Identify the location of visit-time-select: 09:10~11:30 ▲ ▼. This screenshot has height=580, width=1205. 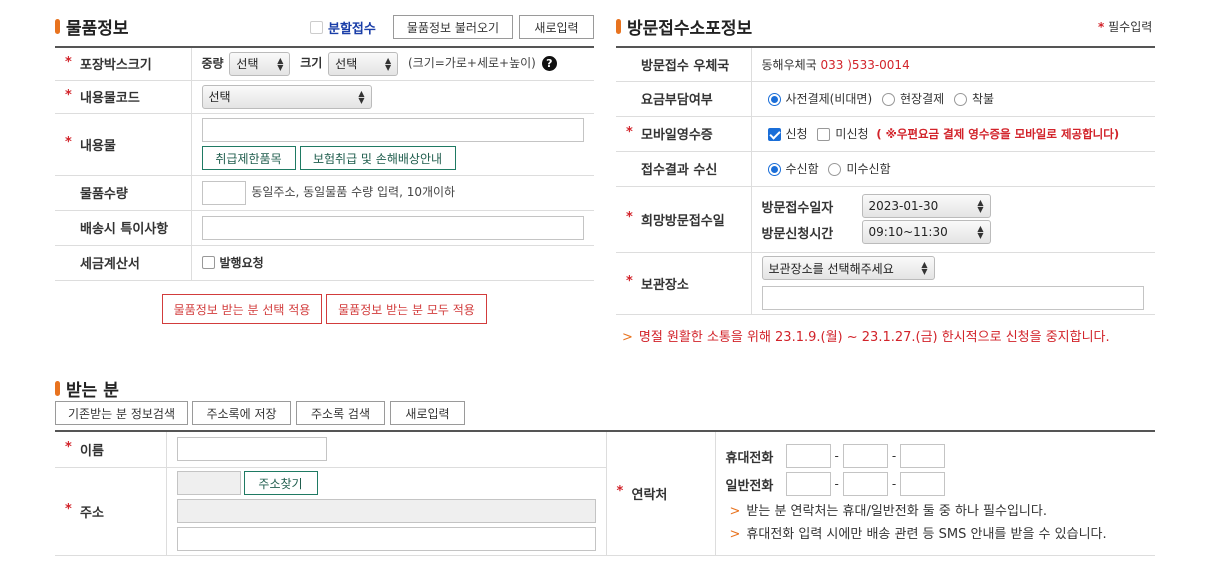
(926, 232).